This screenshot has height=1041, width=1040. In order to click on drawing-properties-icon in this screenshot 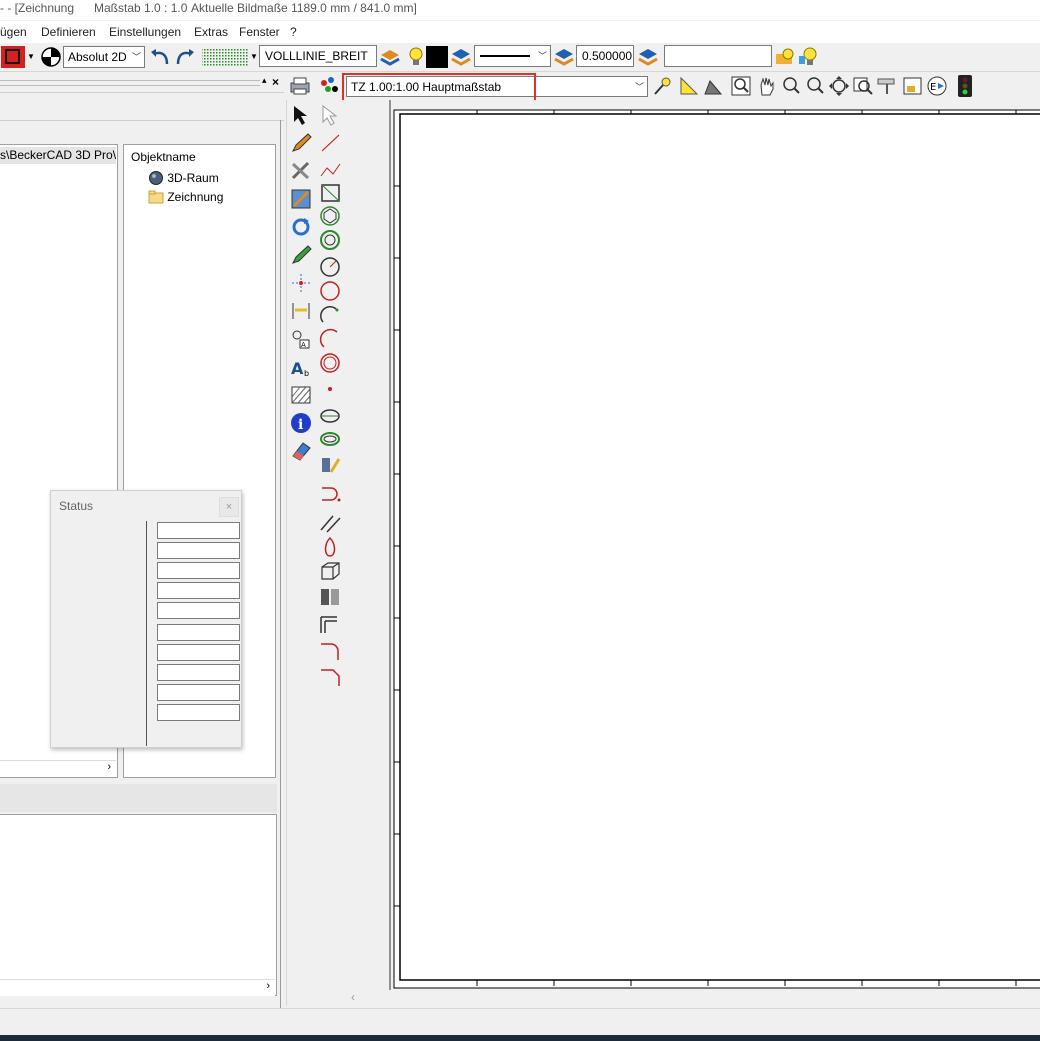, I will do `click(913, 86)`.